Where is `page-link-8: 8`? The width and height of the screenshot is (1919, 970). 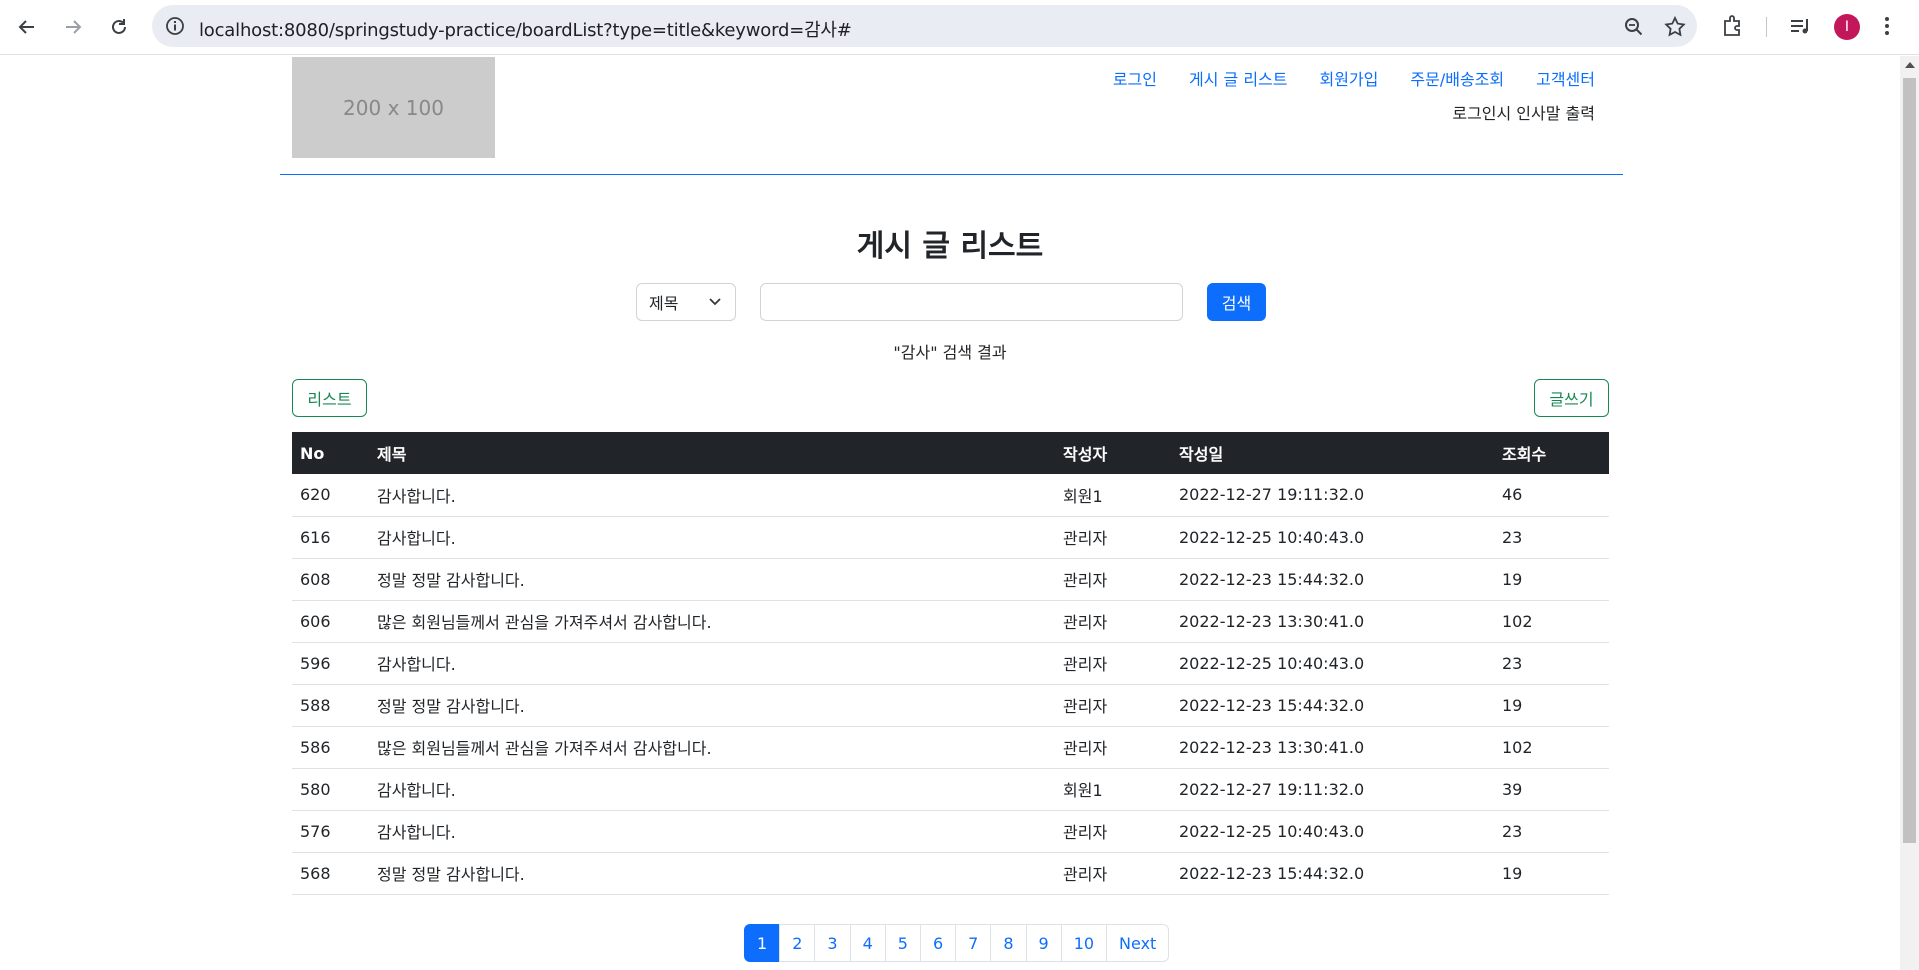
page-link-8: 8 is located at coordinates (1008, 943).